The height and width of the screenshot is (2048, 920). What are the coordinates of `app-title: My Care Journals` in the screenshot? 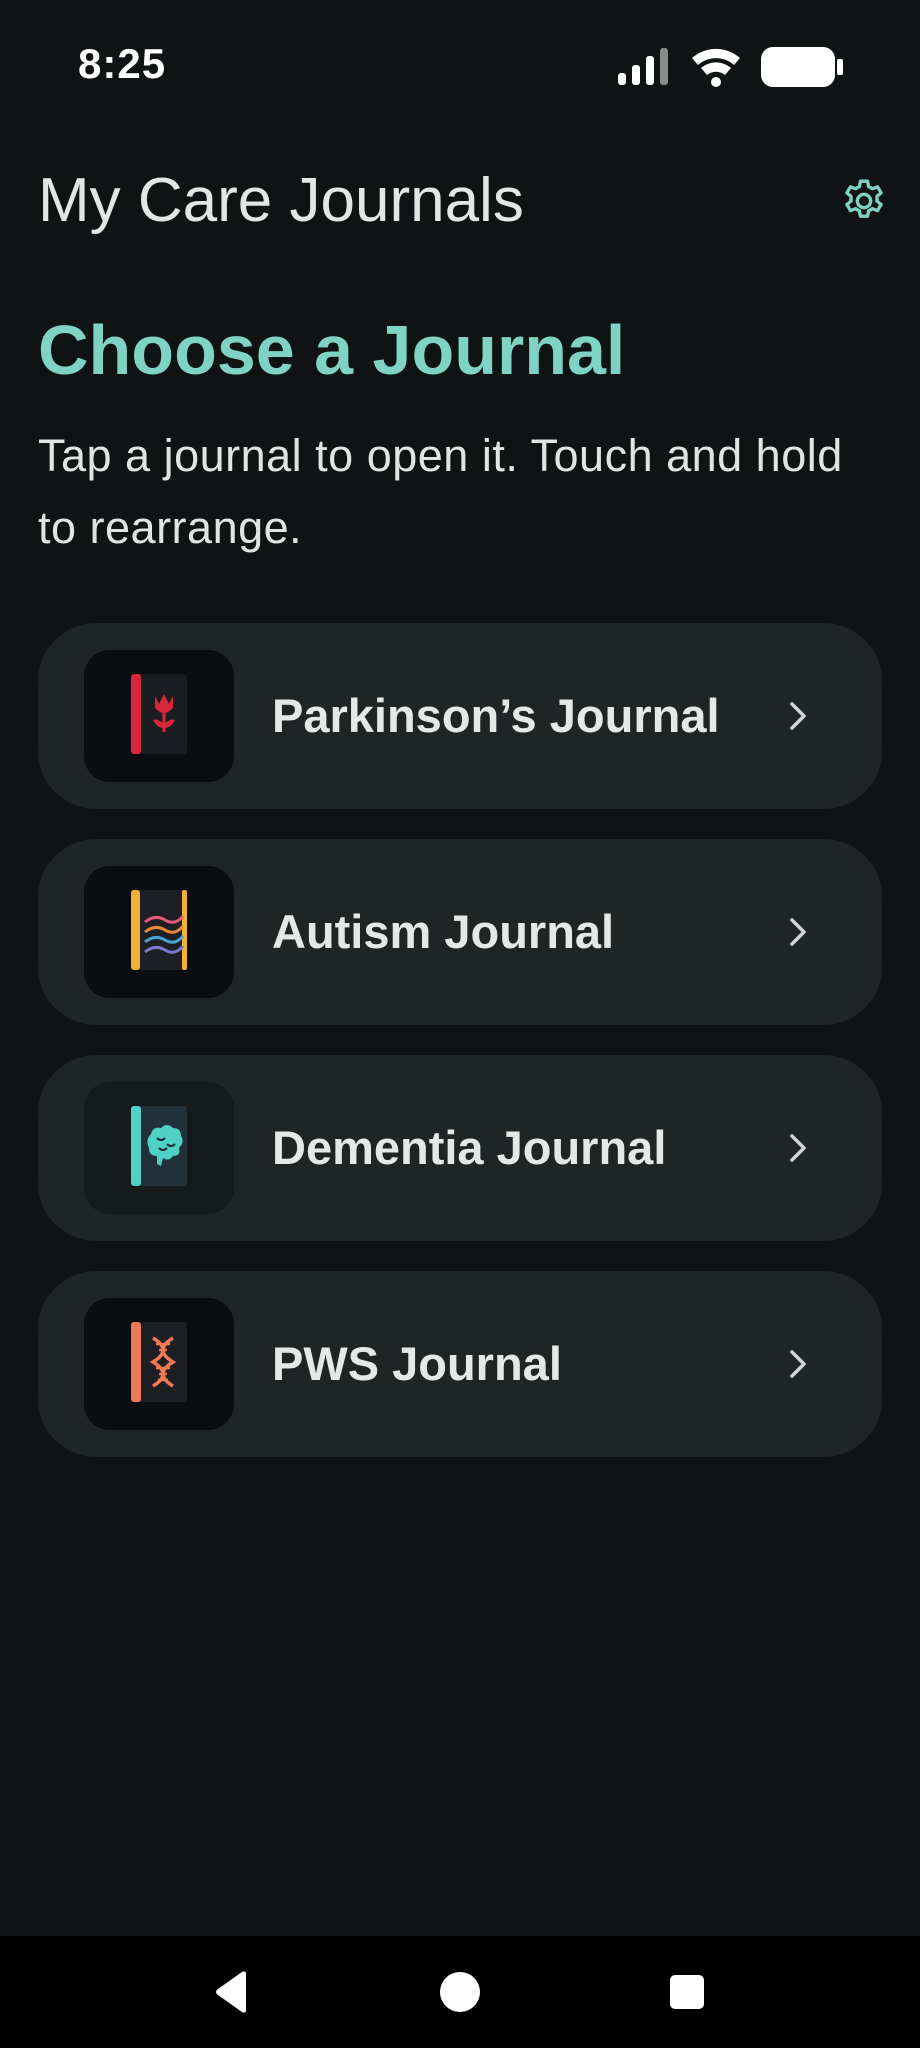 It's located at (281, 200).